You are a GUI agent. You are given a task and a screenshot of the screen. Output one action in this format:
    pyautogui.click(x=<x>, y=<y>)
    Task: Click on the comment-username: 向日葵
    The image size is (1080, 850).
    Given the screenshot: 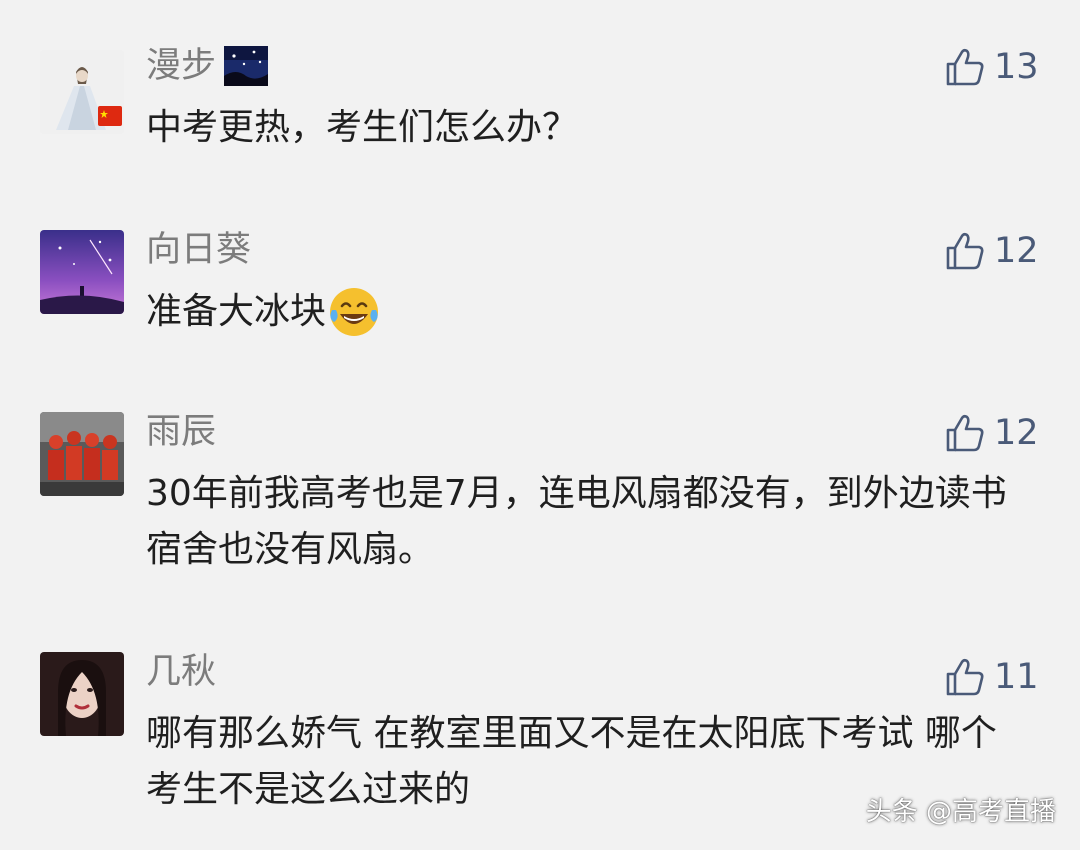 What is the action you would take?
    pyautogui.click(x=198, y=250)
    